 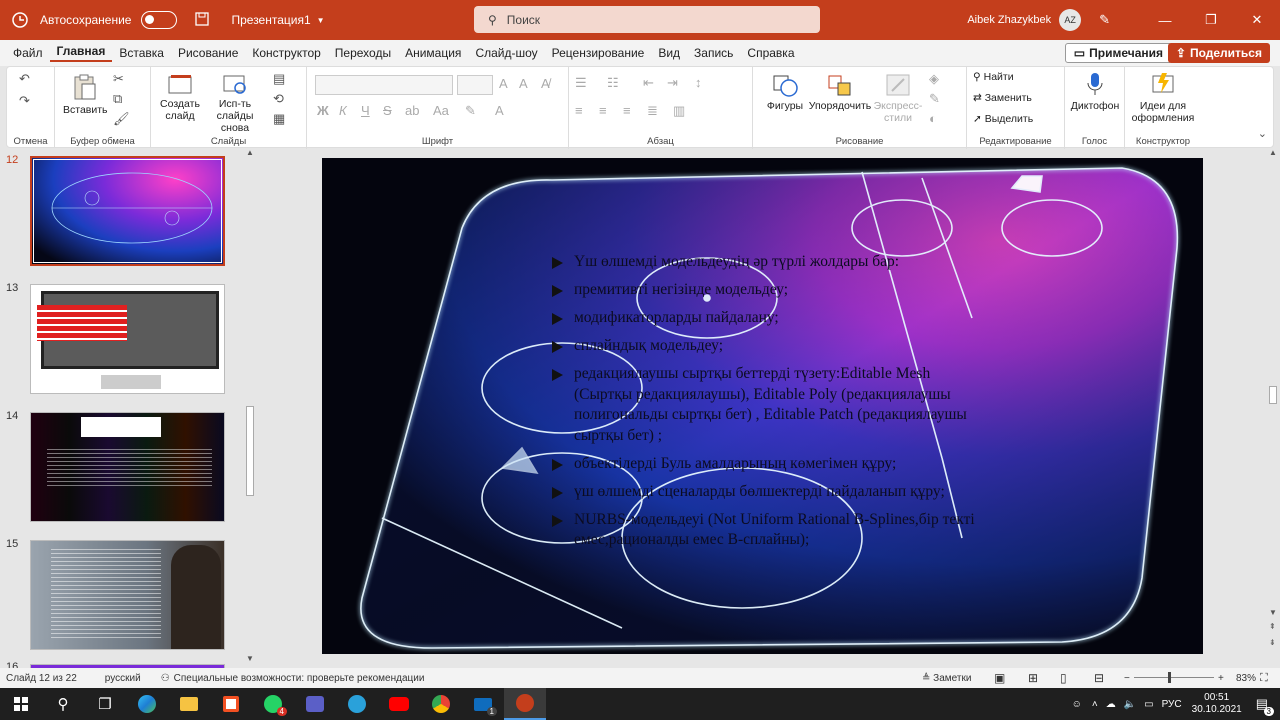 I want to click on fit-to-window-icon: ⛶, so click(x=1264, y=678).